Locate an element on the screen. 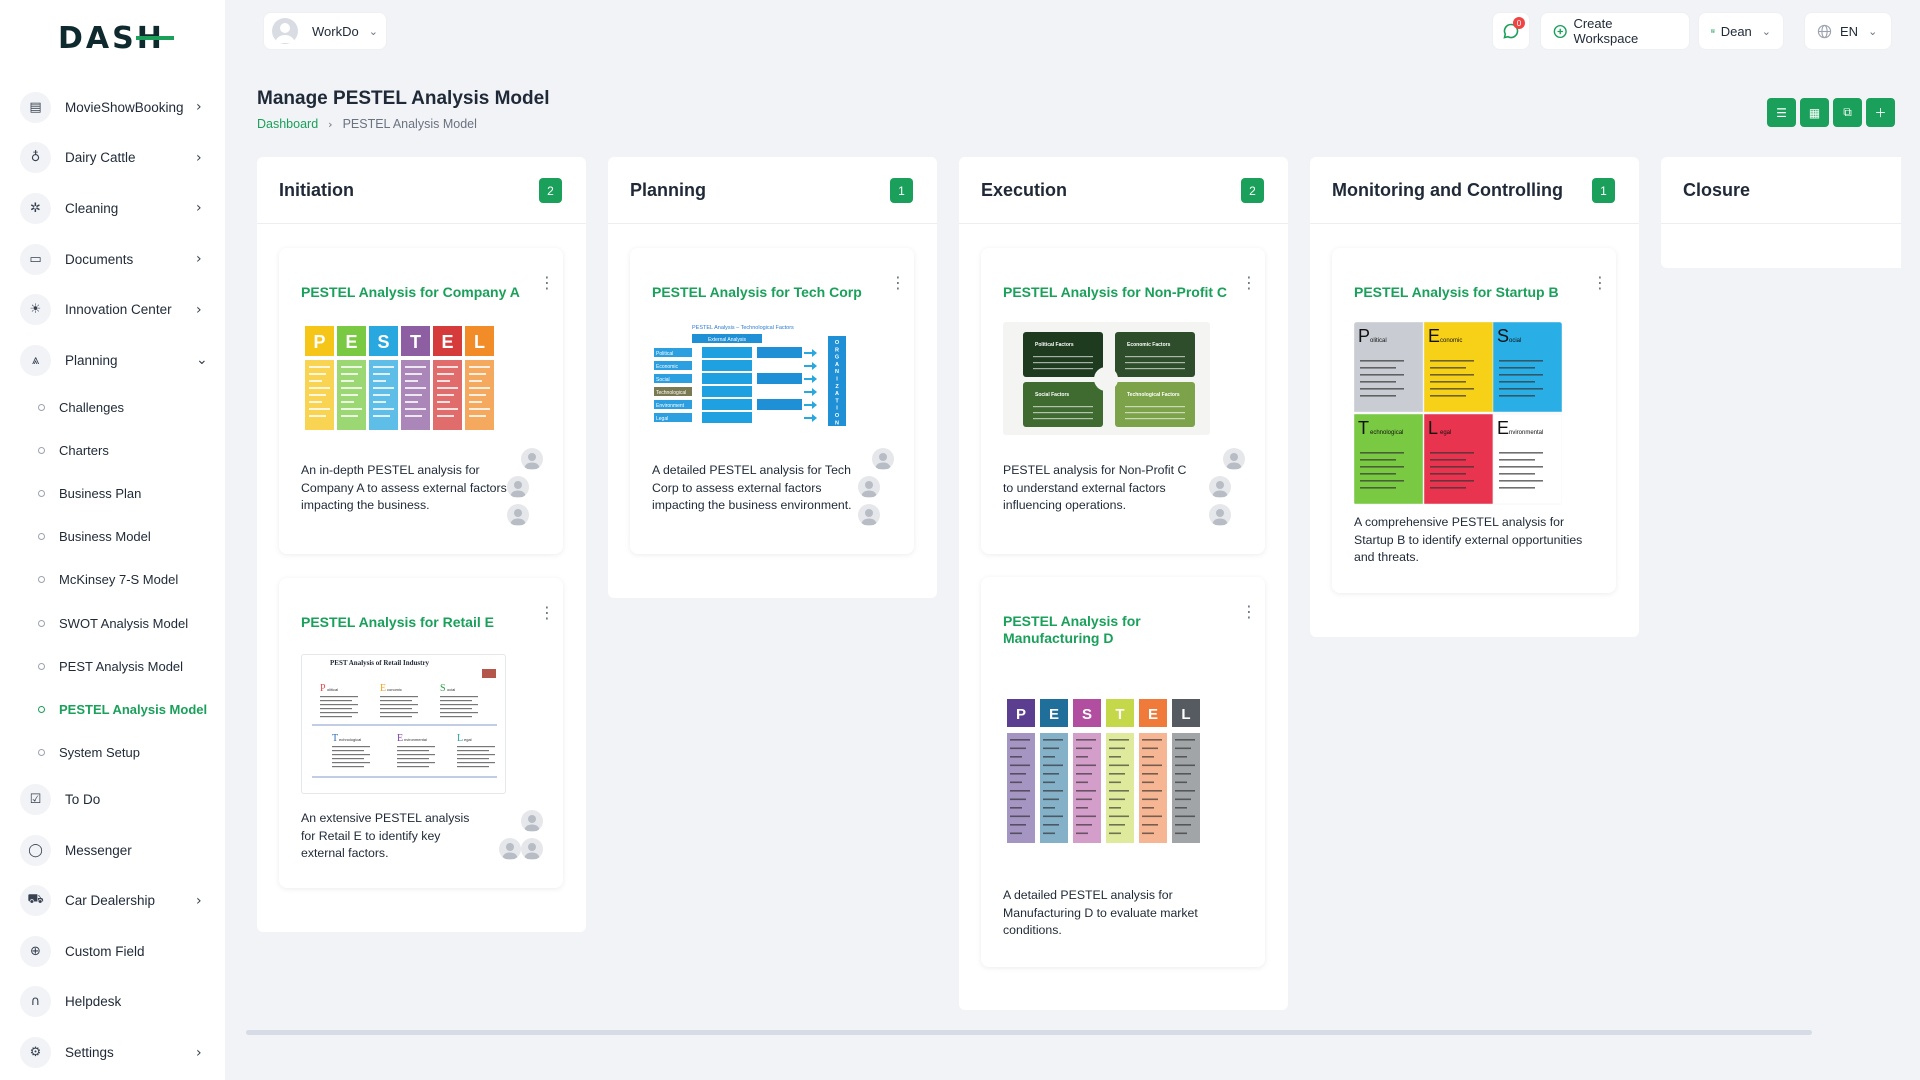  column-count-badge: 2 is located at coordinates (1252, 190).